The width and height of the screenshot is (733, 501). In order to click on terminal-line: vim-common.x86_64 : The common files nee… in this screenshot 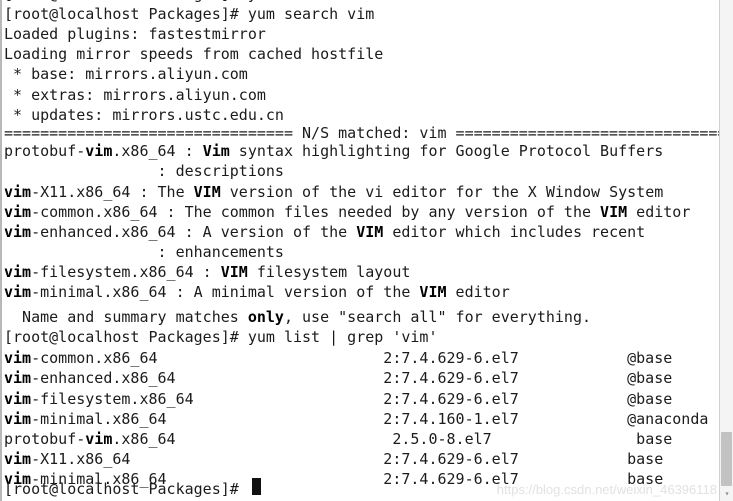, I will do `click(347, 212)`.